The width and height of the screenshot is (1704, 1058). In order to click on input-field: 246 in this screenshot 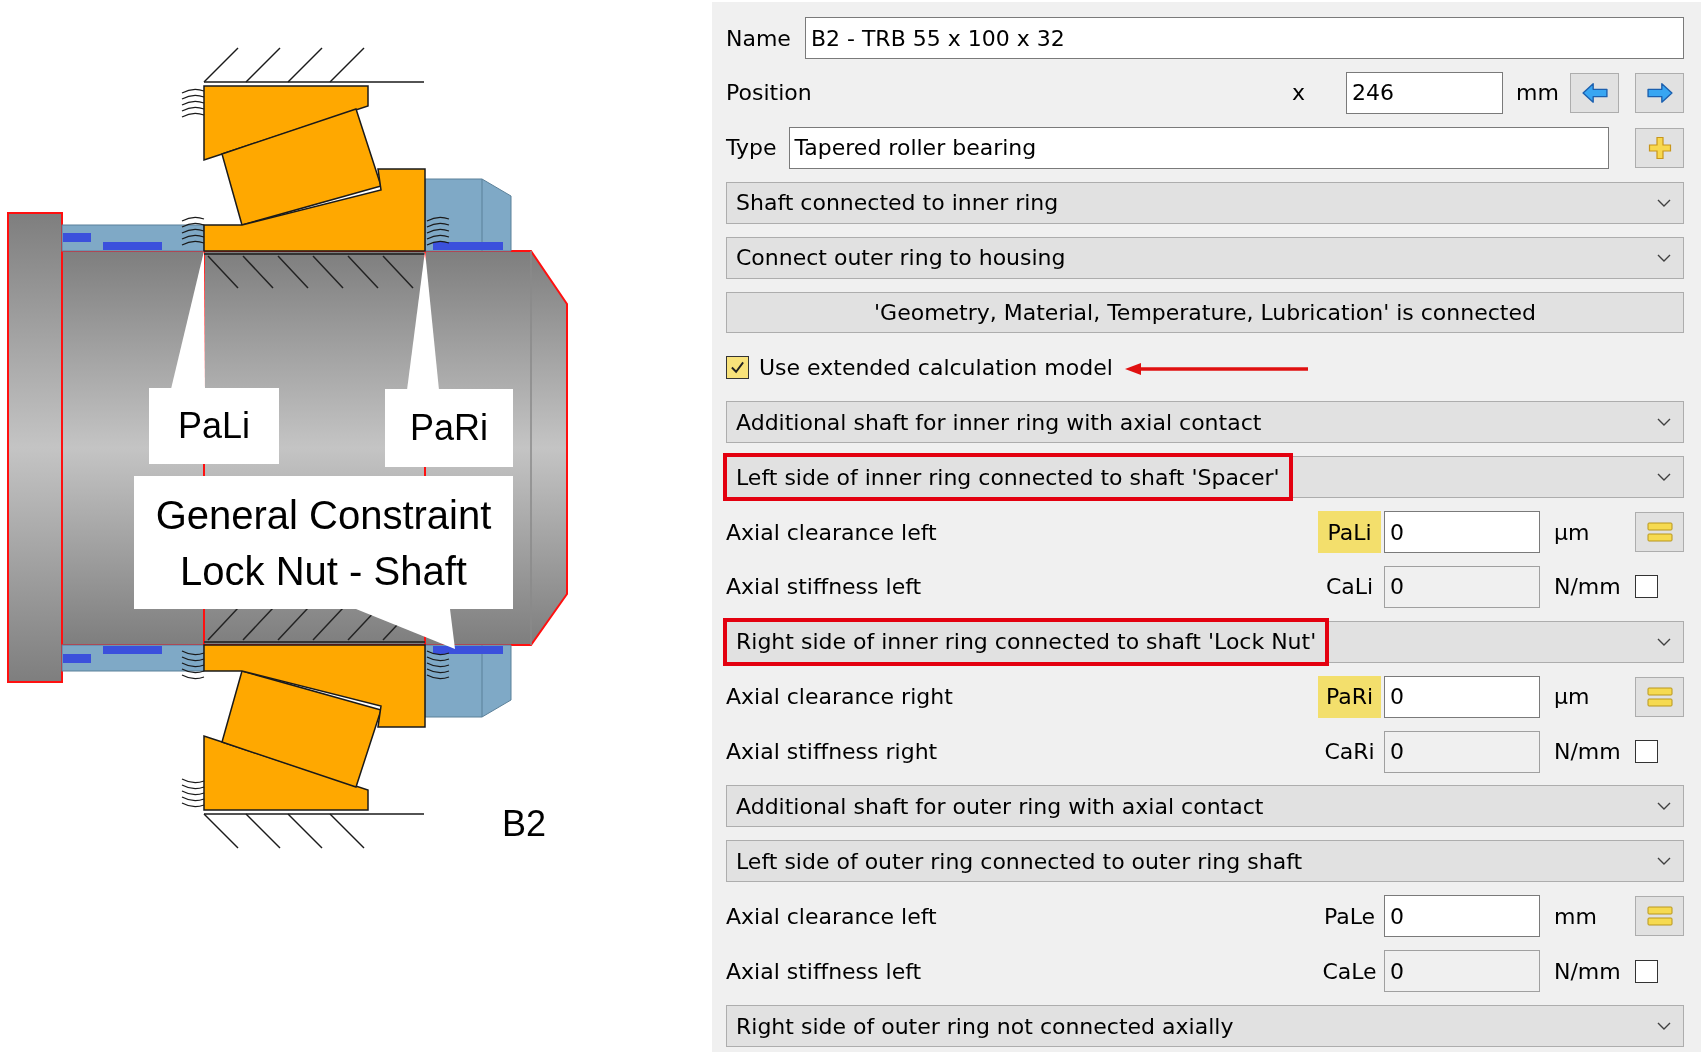, I will do `click(1424, 92)`.